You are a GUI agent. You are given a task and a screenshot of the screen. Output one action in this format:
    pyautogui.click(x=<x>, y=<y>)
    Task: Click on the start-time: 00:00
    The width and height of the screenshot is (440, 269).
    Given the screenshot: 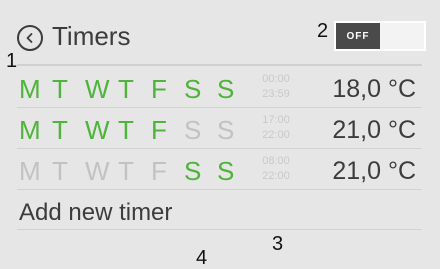 What is the action you would take?
    pyautogui.click(x=276, y=79)
    